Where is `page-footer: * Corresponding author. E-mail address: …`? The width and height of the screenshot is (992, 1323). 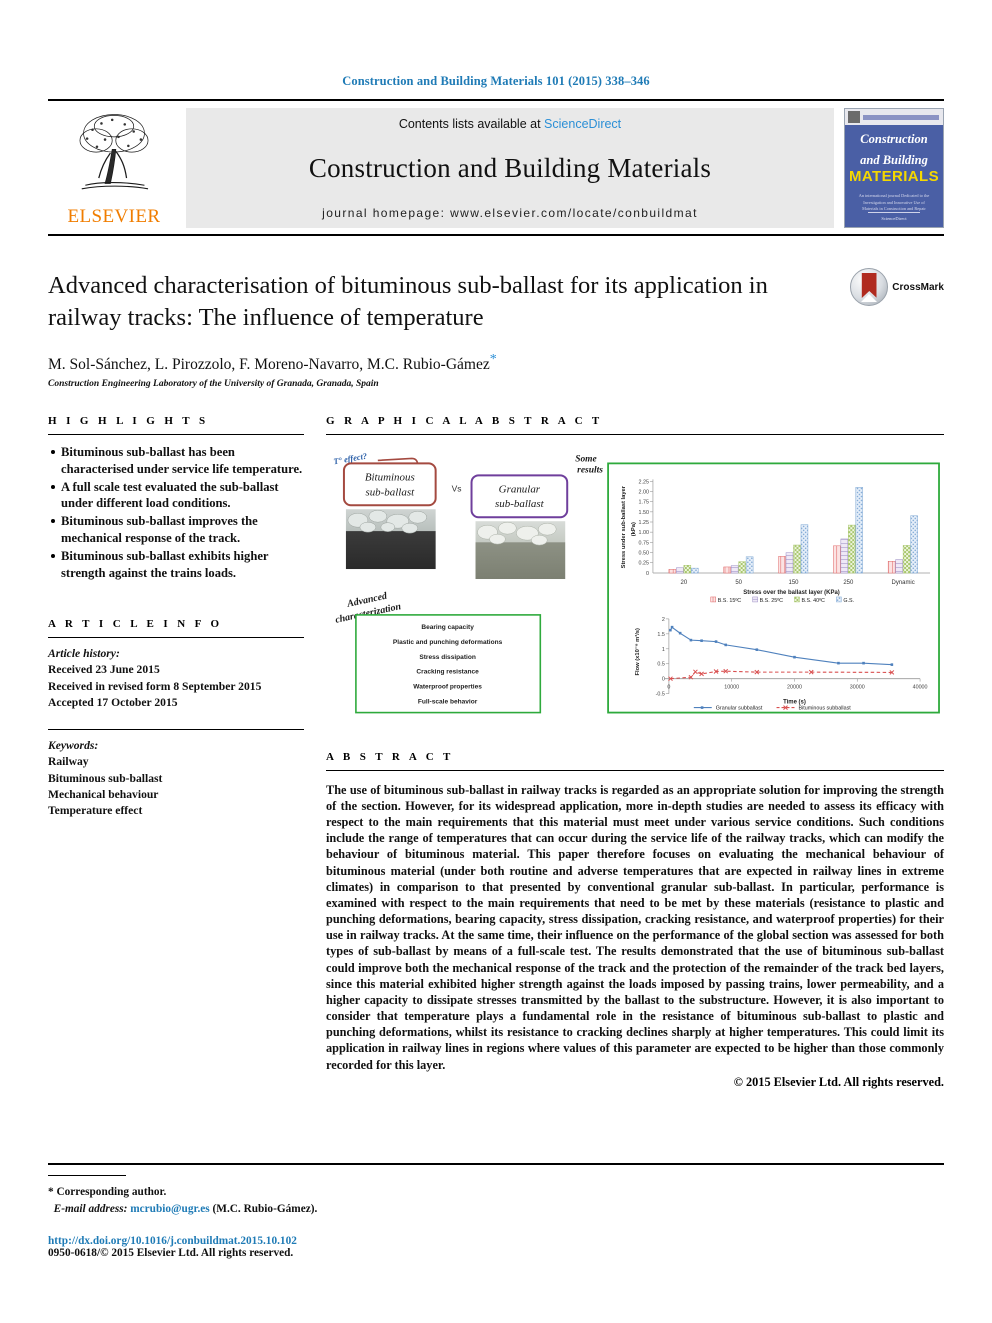 page-footer: * Corresponding author. E-mail address: … is located at coordinates (496, 1211).